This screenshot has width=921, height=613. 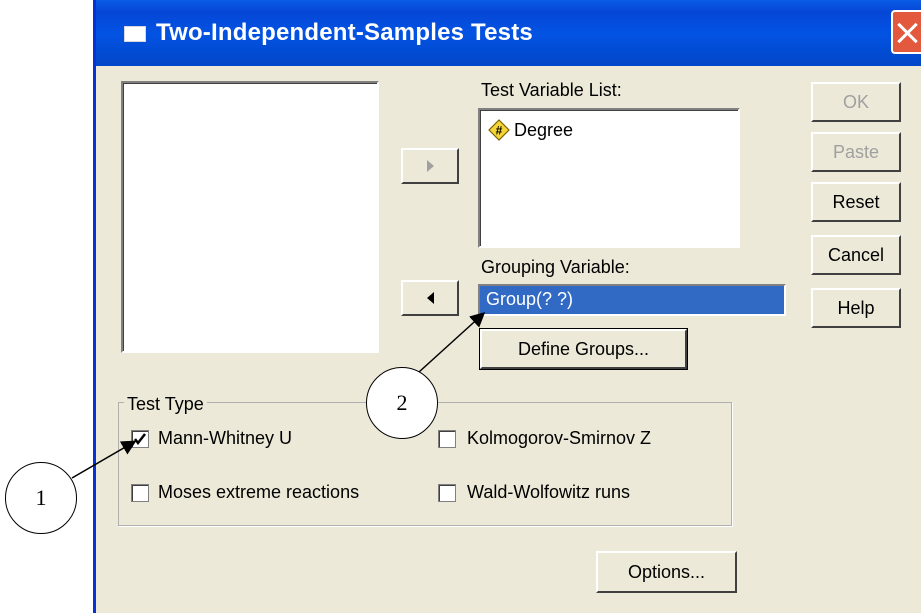 I want to click on mann-whitney-checkbox, so click(x=140, y=439).